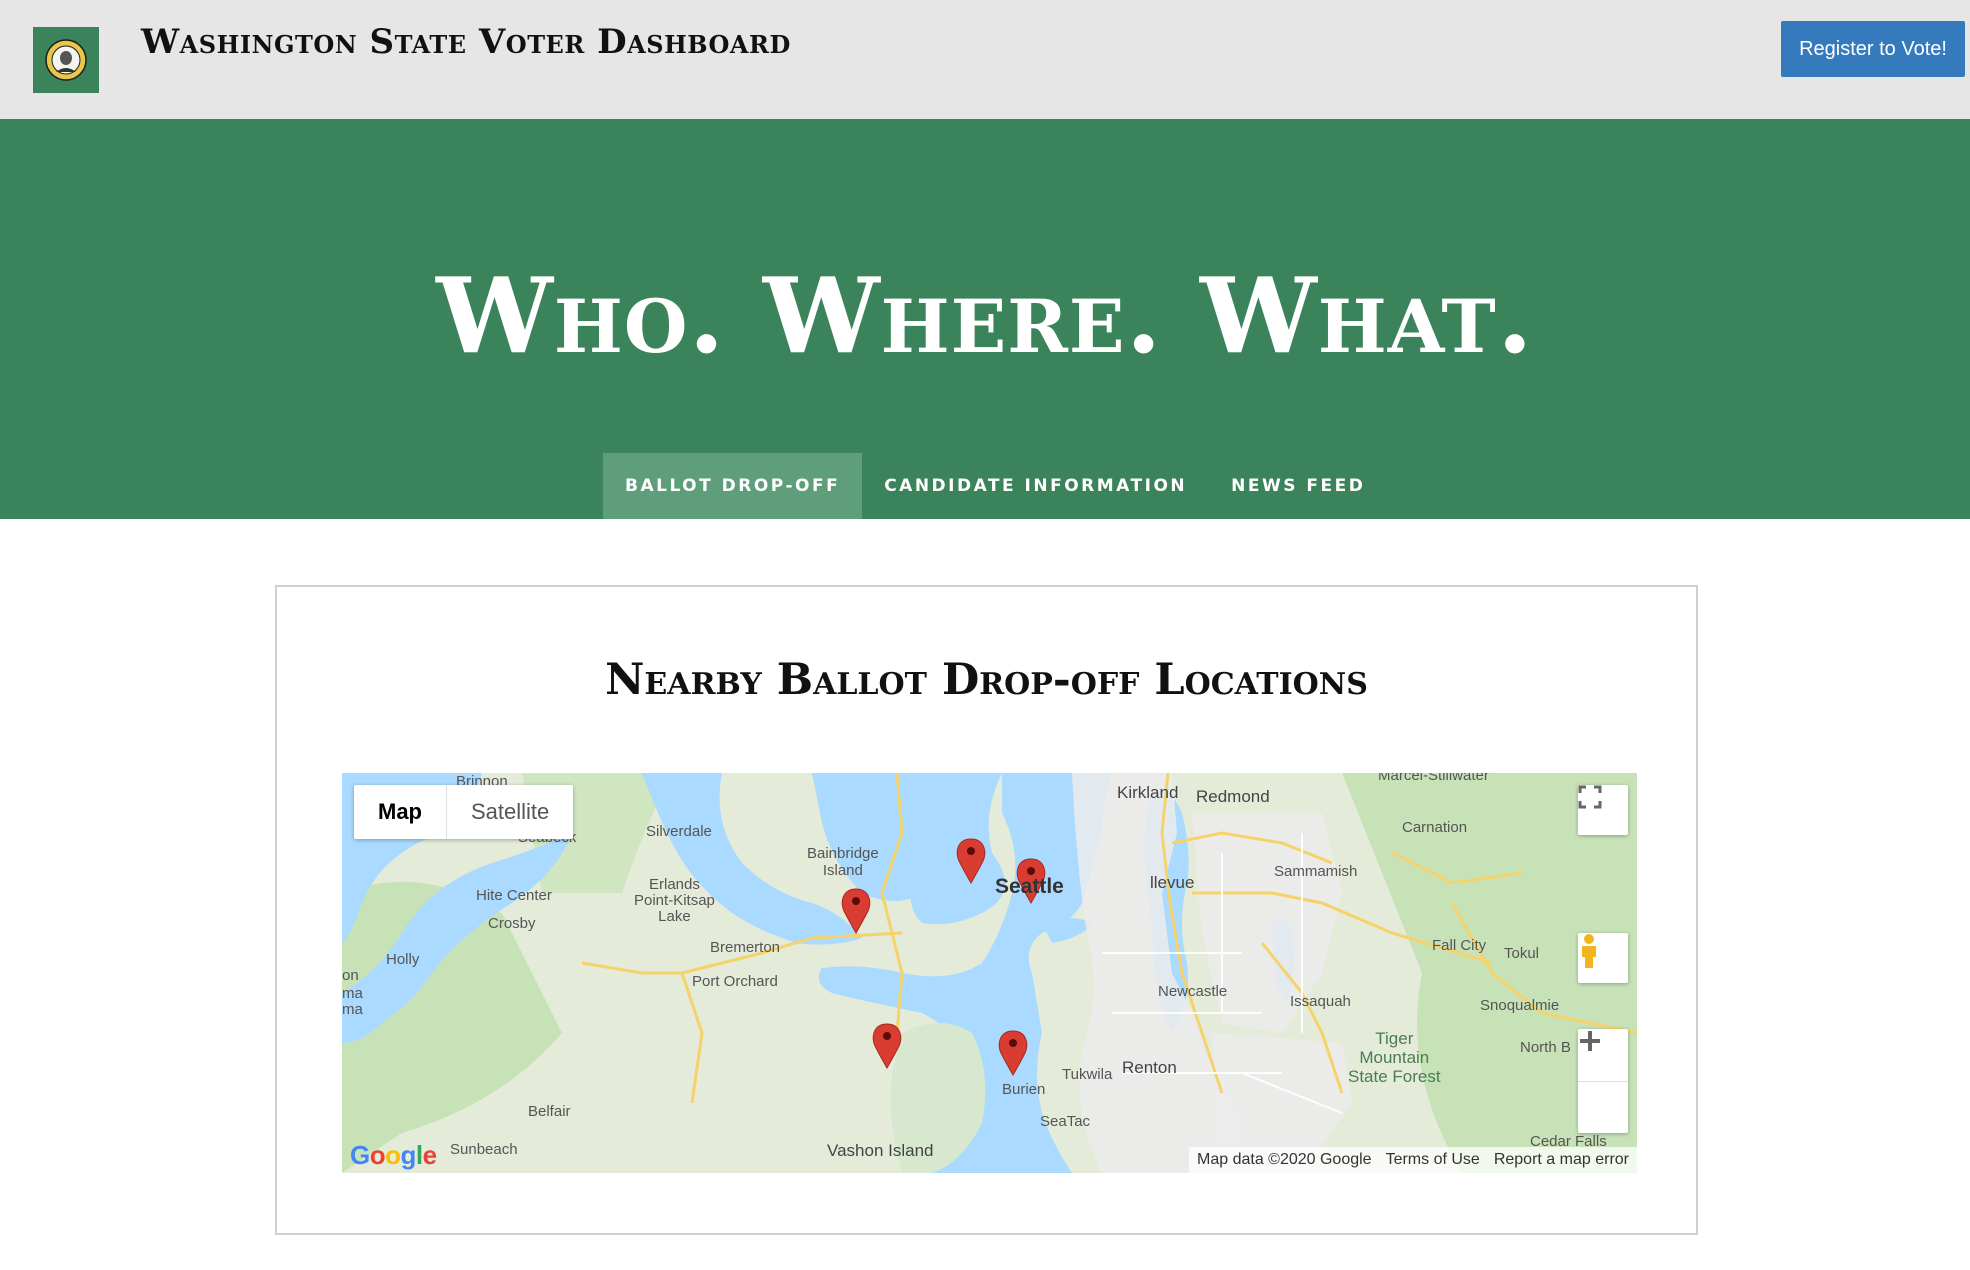 This screenshot has height=1270, width=1970. What do you see at coordinates (400, 812) in the screenshot?
I see `map-type-map-button: Map` at bounding box center [400, 812].